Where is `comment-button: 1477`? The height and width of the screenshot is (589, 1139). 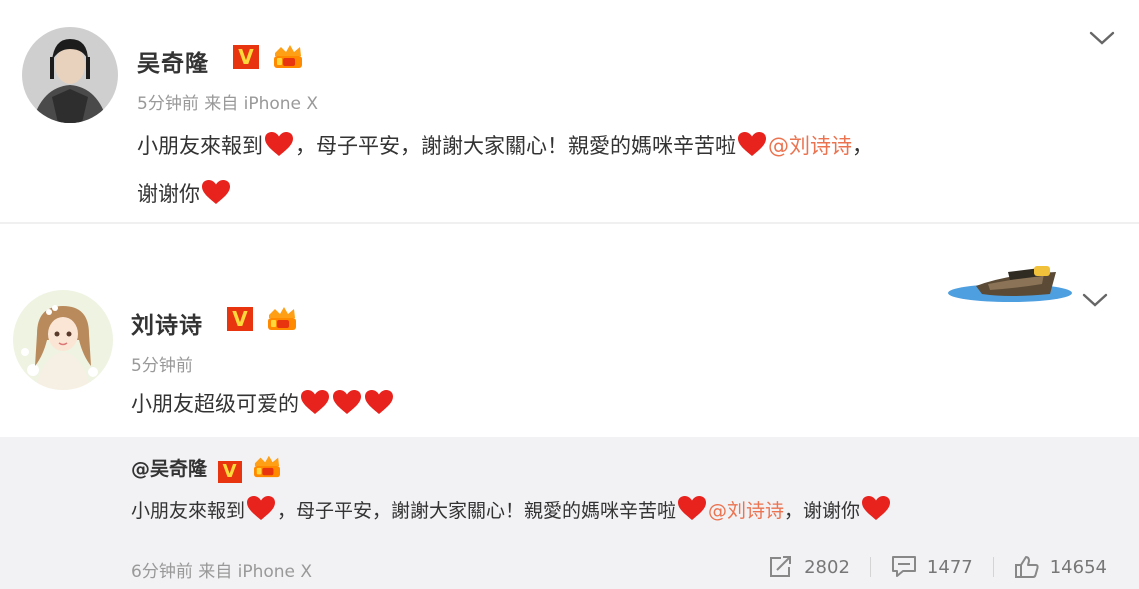
comment-button: 1477 is located at coordinates (932, 567).